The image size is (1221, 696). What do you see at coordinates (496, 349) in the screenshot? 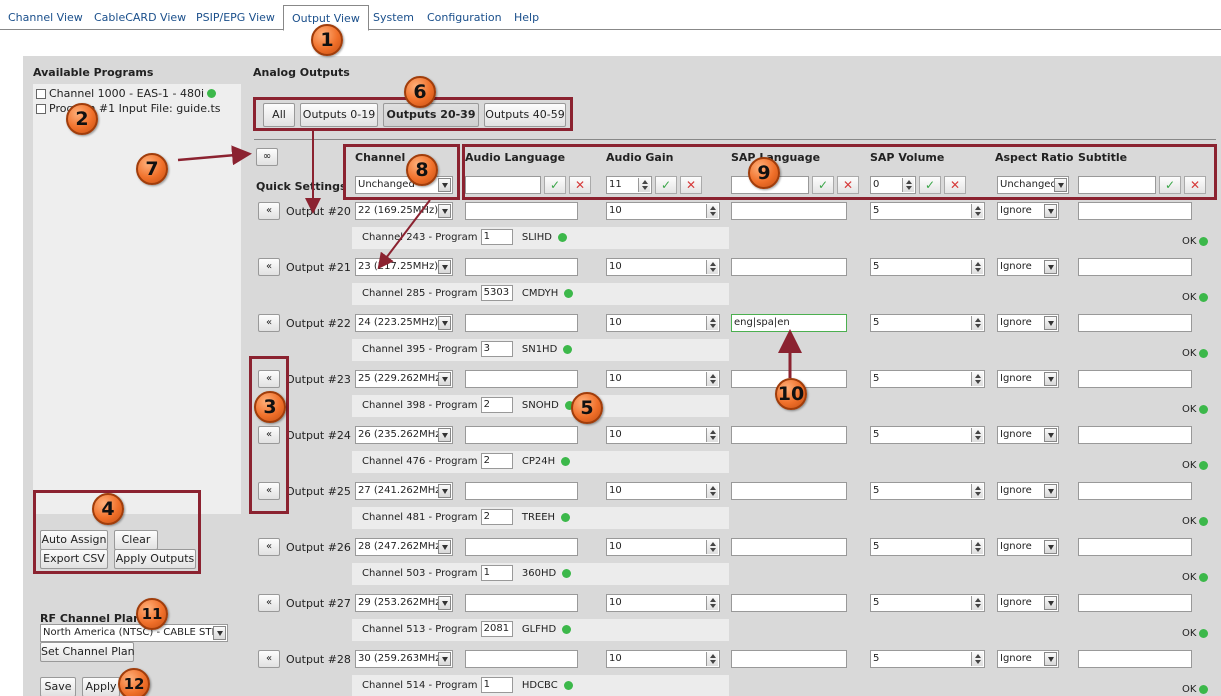
I see `program-number-input: 3` at bounding box center [496, 349].